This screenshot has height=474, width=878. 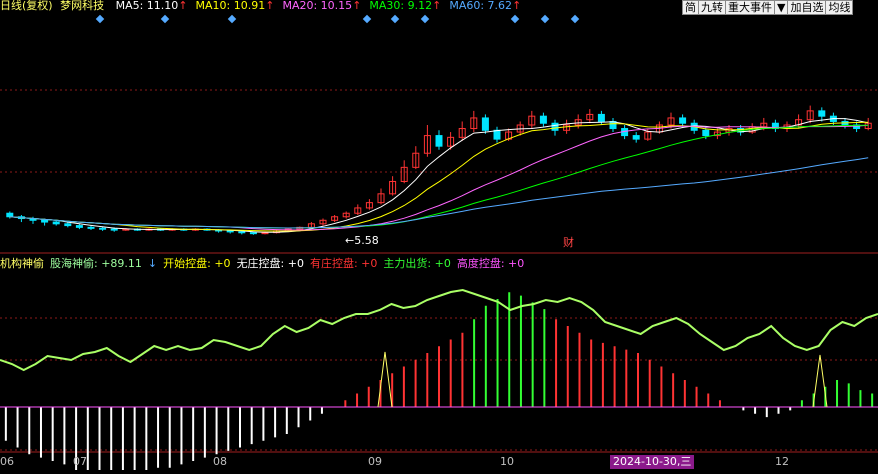 What do you see at coordinates (781, 7) in the screenshot?
I see `major-events-dropdown: ▼` at bounding box center [781, 7].